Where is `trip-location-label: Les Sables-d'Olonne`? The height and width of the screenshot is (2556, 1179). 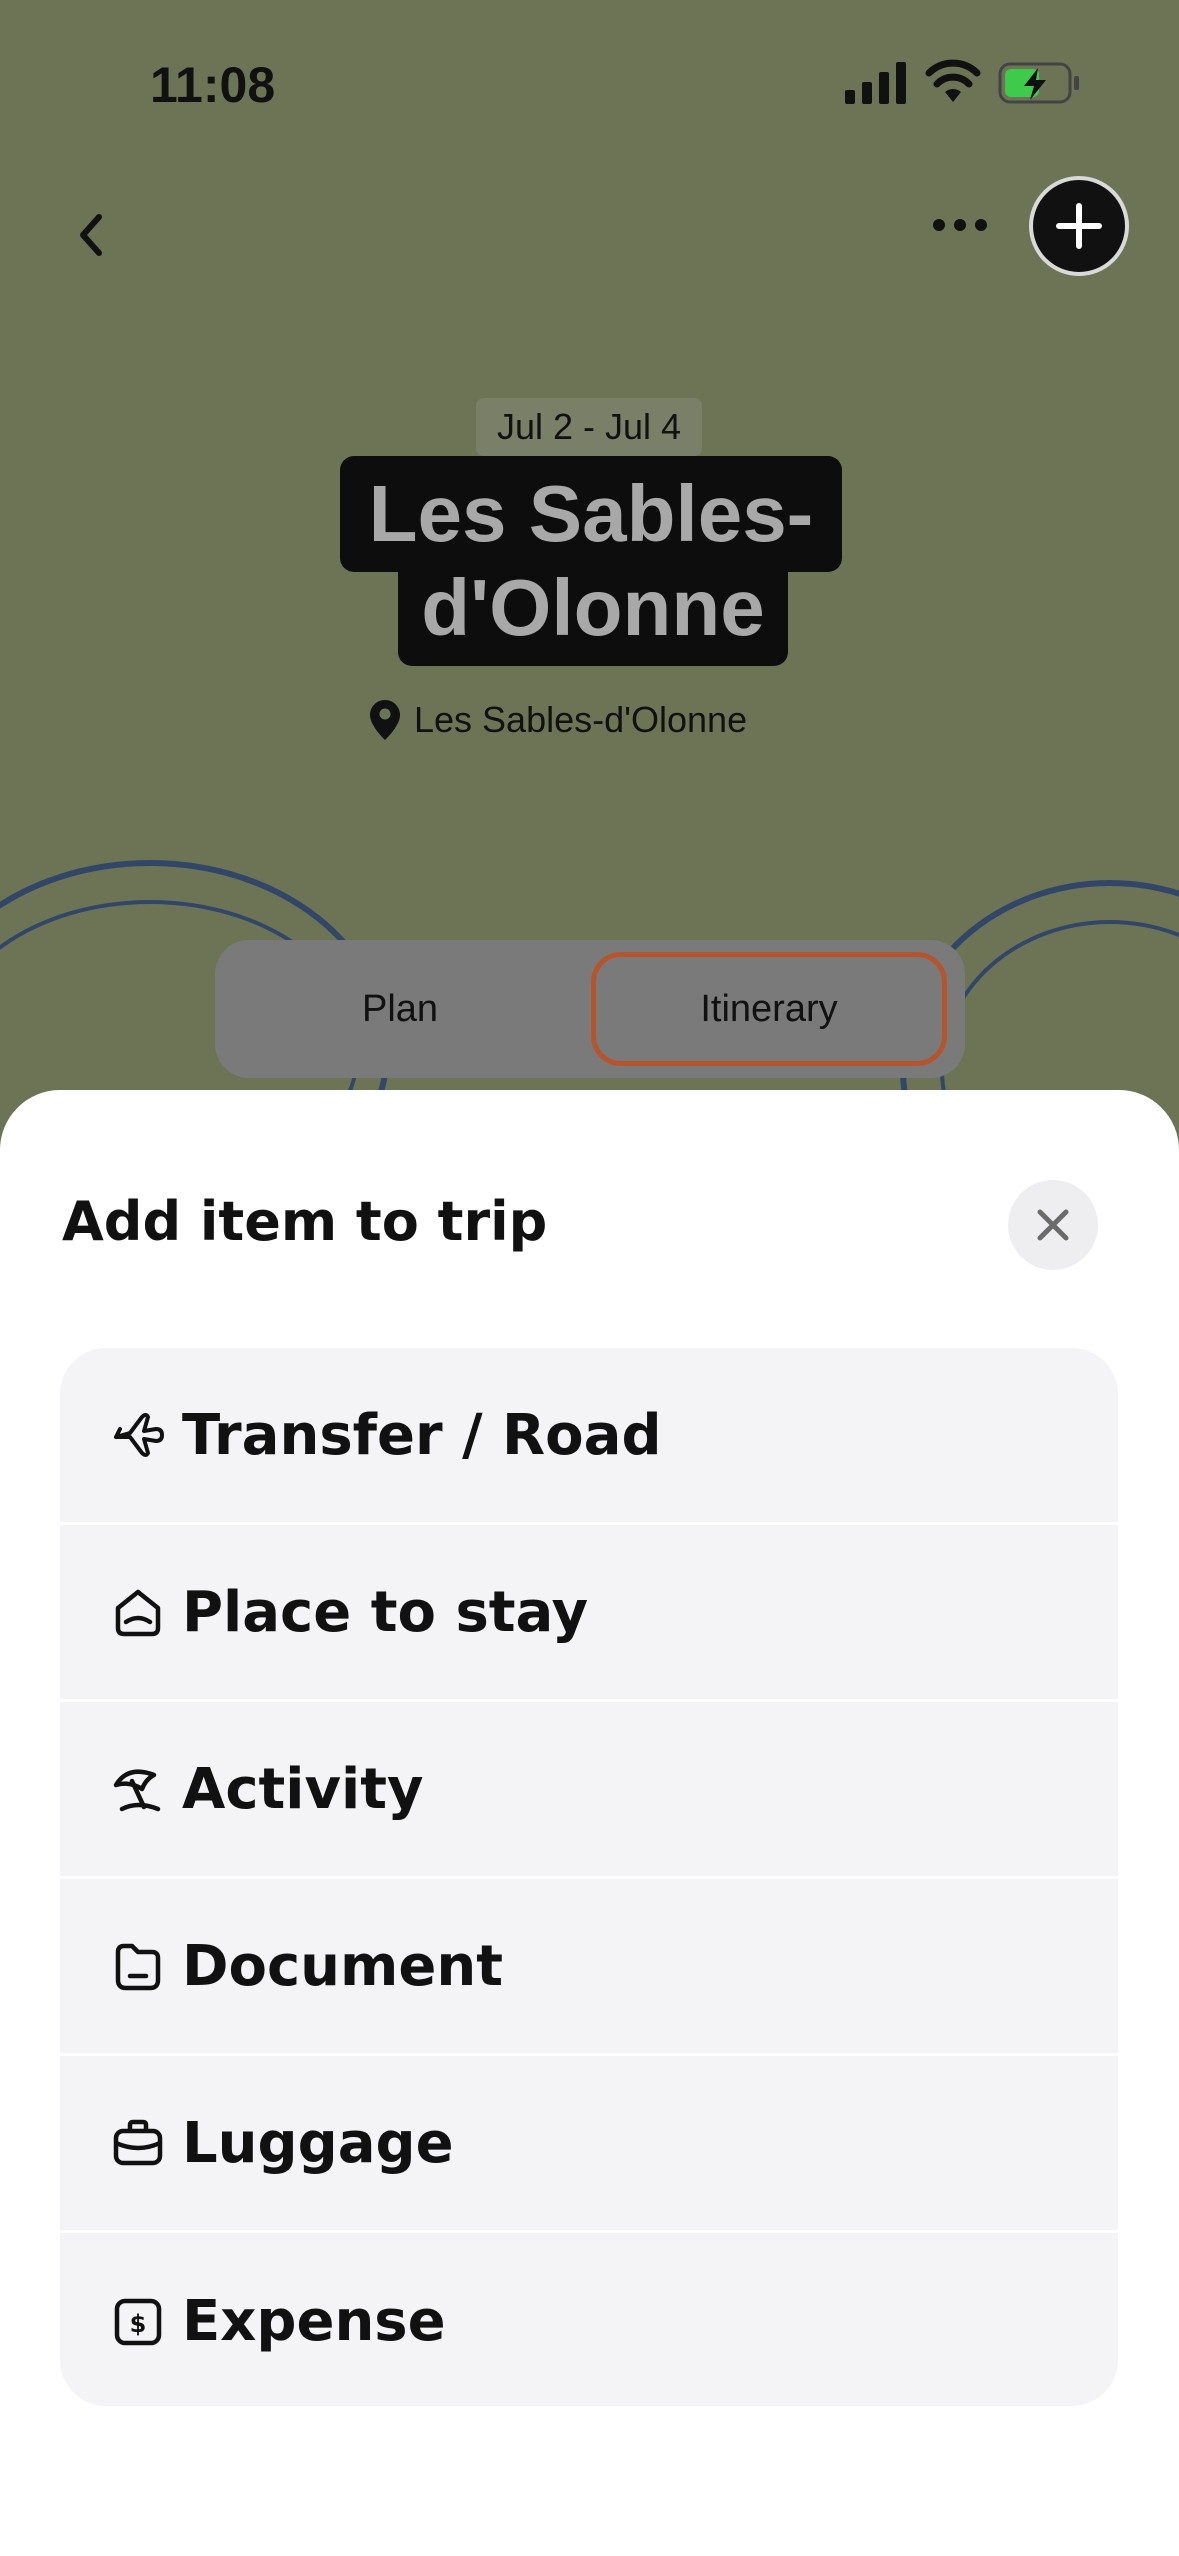
trip-location-label: Les Sables-d'Olonne is located at coordinates (581, 719).